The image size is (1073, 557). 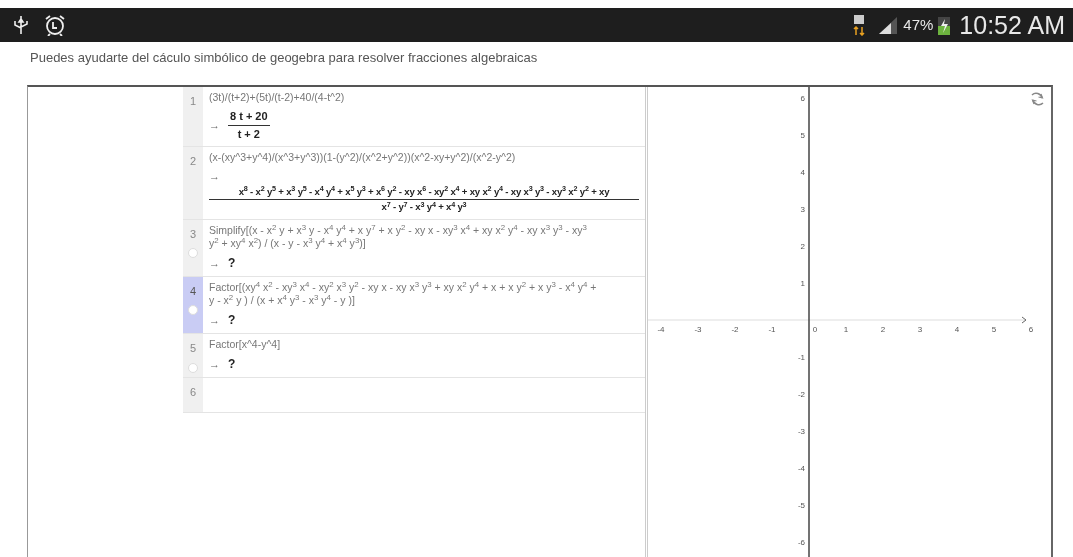 I want to click on y-tick-label: 4, so click(x=802, y=172).